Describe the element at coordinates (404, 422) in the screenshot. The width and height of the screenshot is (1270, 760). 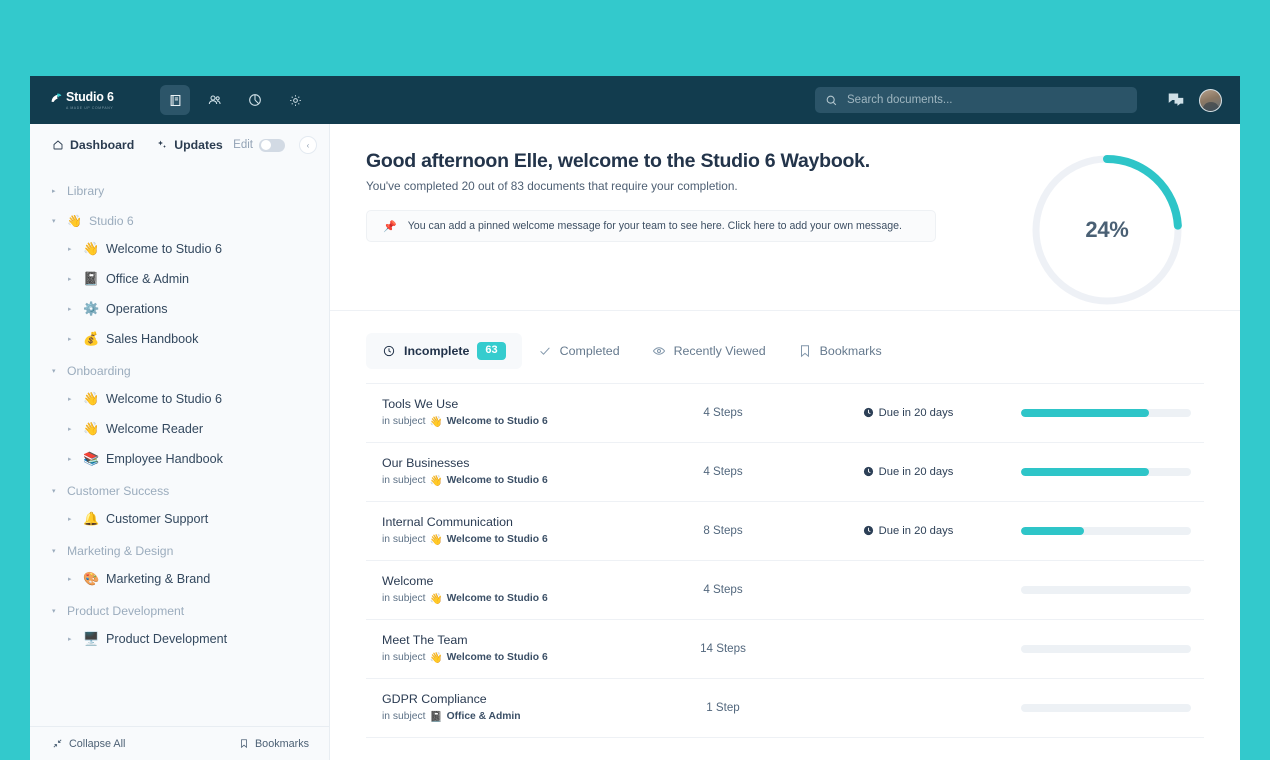
I see `subject-prefix: in subject` at that location.